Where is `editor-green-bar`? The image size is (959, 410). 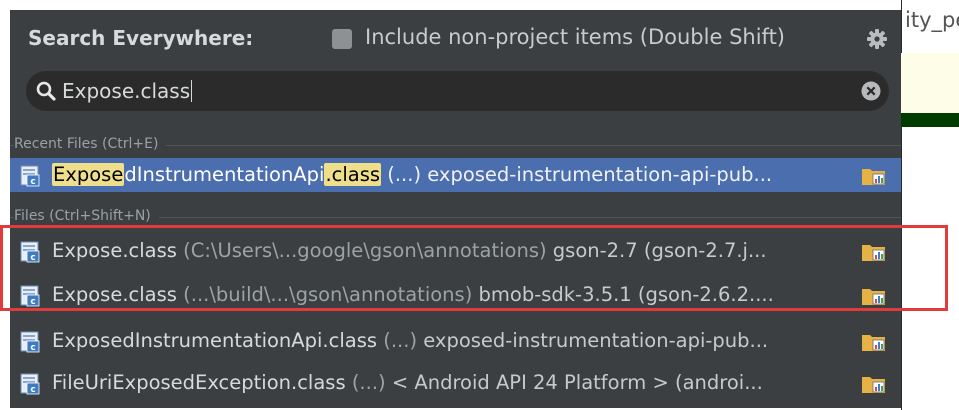 editor-green-bar is located at coordinates (930, 120).